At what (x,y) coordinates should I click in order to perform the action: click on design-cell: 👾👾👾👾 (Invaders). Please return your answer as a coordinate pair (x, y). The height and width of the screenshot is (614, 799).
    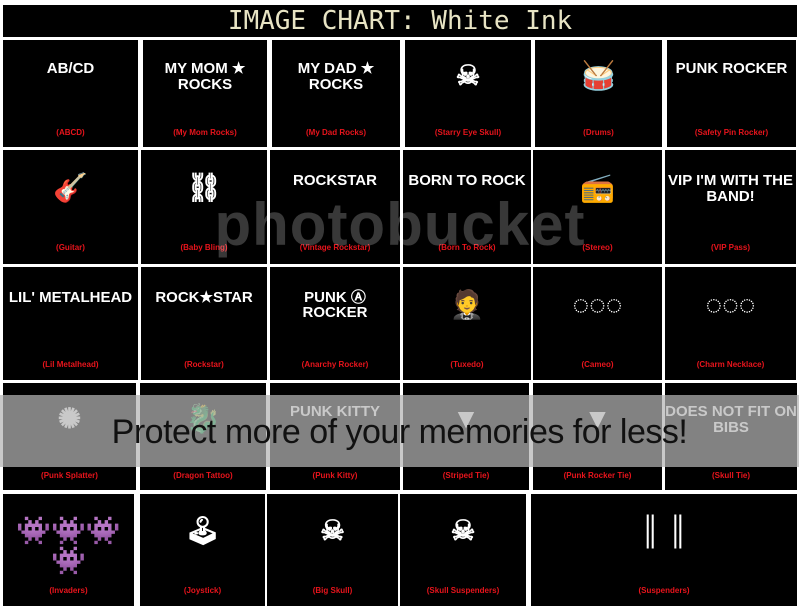
    Looking at the image, I should click on (68, 550).